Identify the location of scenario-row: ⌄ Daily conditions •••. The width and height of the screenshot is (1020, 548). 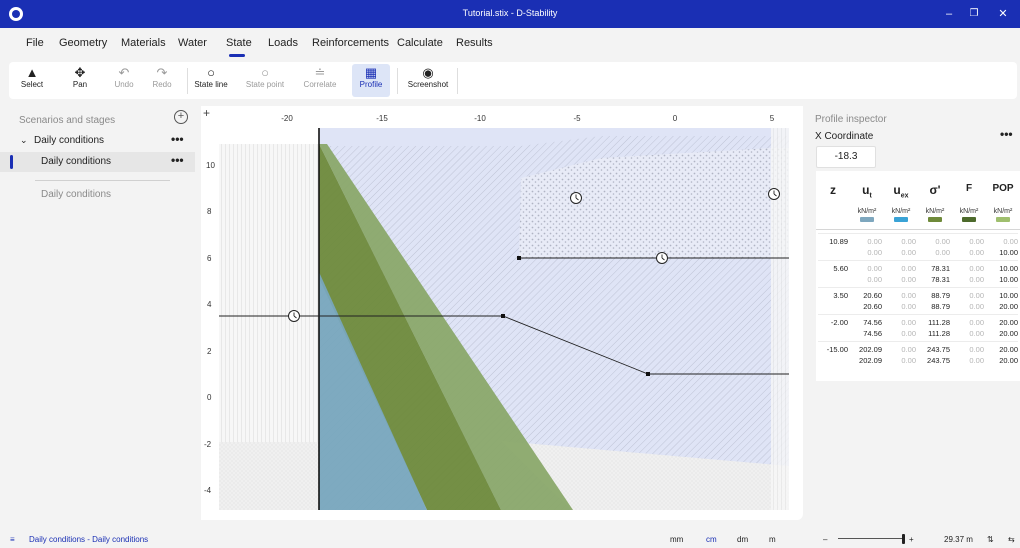
(97, 141).